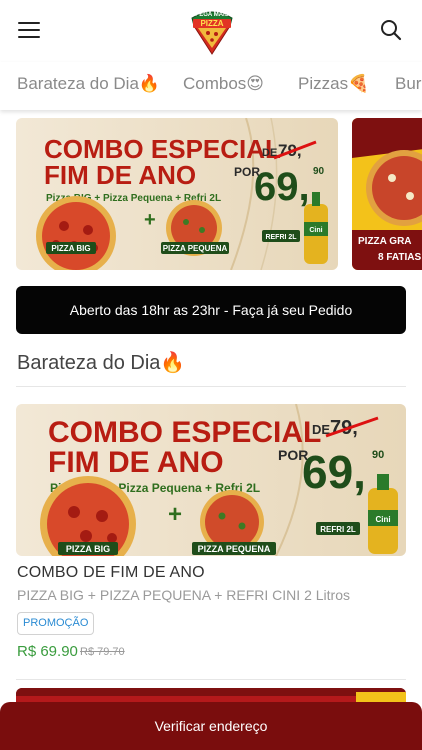 The width and height of the screenshot is (422, 750). Describe the element at coordinates (333, 84) in the screenshot. I see `tab-pizzas: Pizzas🍕` at that location.